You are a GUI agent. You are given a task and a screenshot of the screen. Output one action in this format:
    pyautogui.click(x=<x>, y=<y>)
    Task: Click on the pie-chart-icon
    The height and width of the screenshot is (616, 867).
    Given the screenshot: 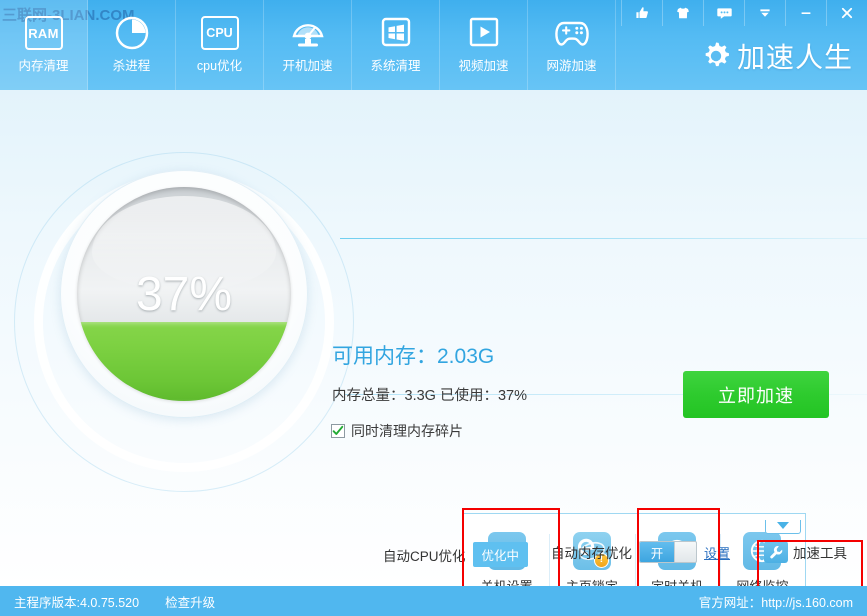 What is the action you would take?
    pyautogui.click(x=132, y=33)
    